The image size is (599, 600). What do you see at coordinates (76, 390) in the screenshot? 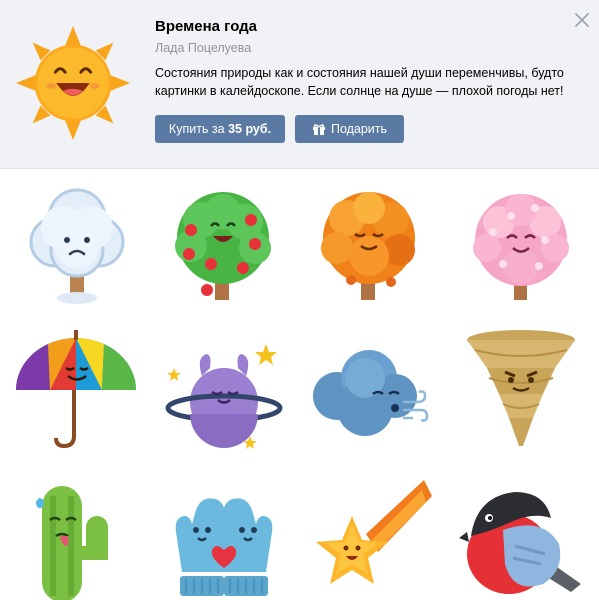
I see `rainbow-umbrella-sticker` at bounding box center [76, 390].